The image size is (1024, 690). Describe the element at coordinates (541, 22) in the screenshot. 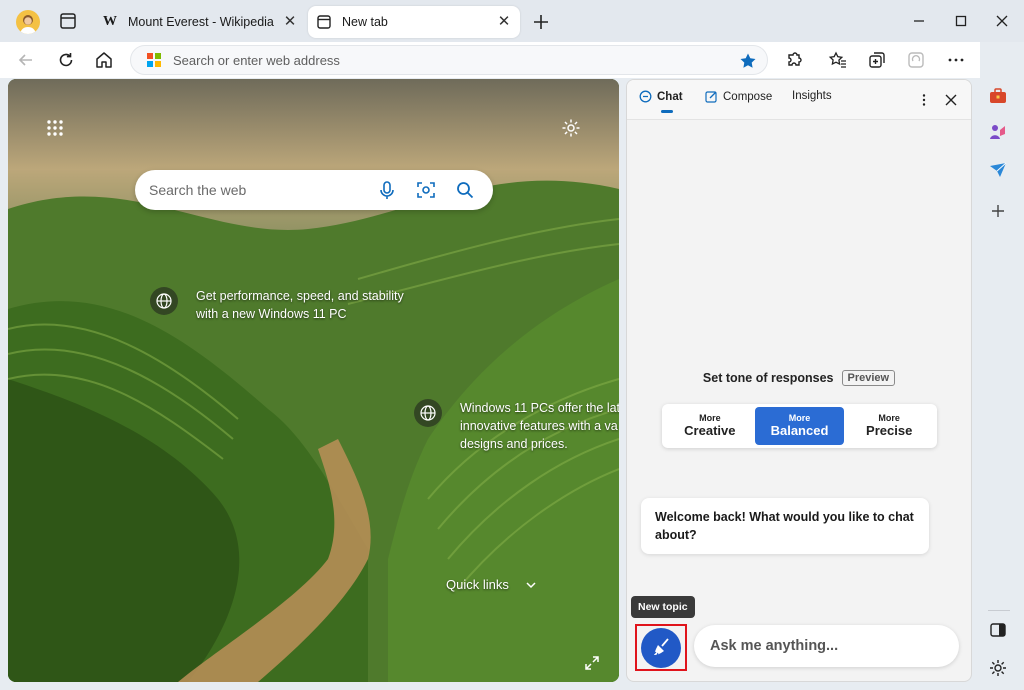

I see `new-tab-button` at that location.